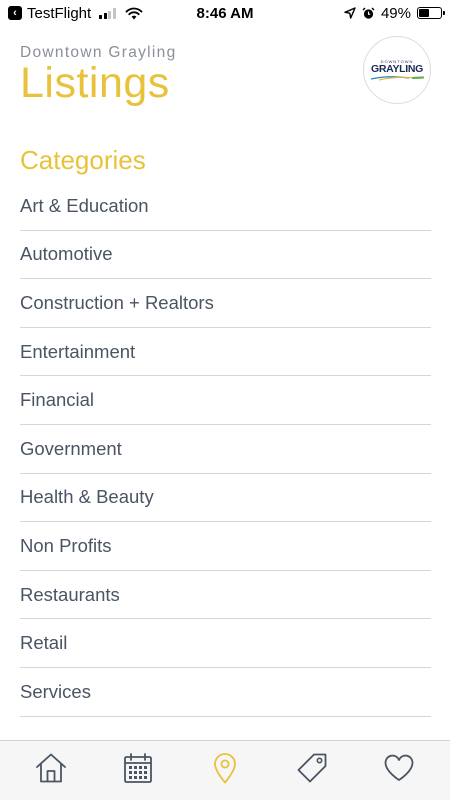 The width and height of the screenshot is (450, 800). I want to click on tab-deals, so click(312, 768).